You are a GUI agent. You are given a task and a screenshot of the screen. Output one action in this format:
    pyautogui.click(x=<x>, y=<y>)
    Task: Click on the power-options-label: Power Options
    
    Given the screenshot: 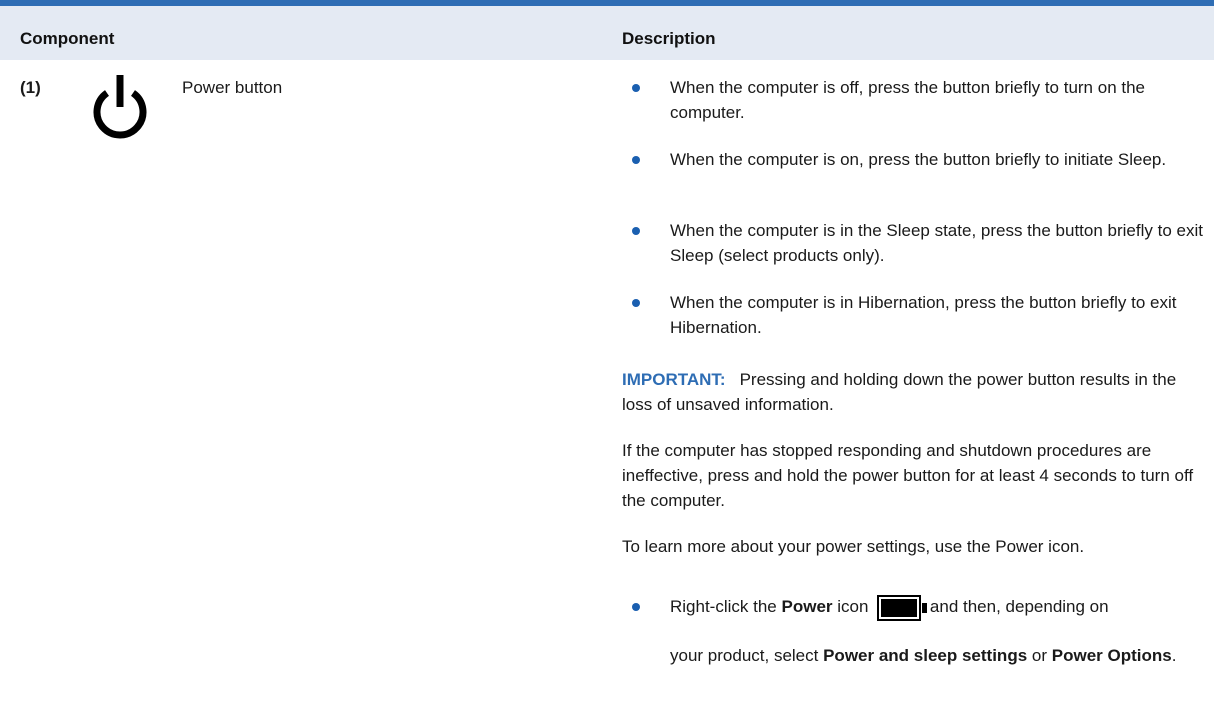 What is the action you would take?
    pyautogui.click(x=1111, y=655)
    